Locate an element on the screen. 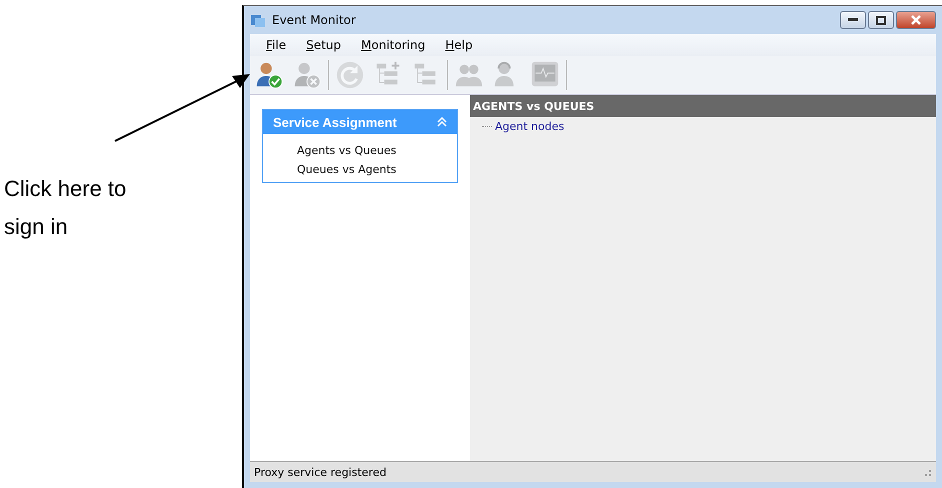 The image size is (942, 488). menu-item: File is located at coordinates (276, 45).